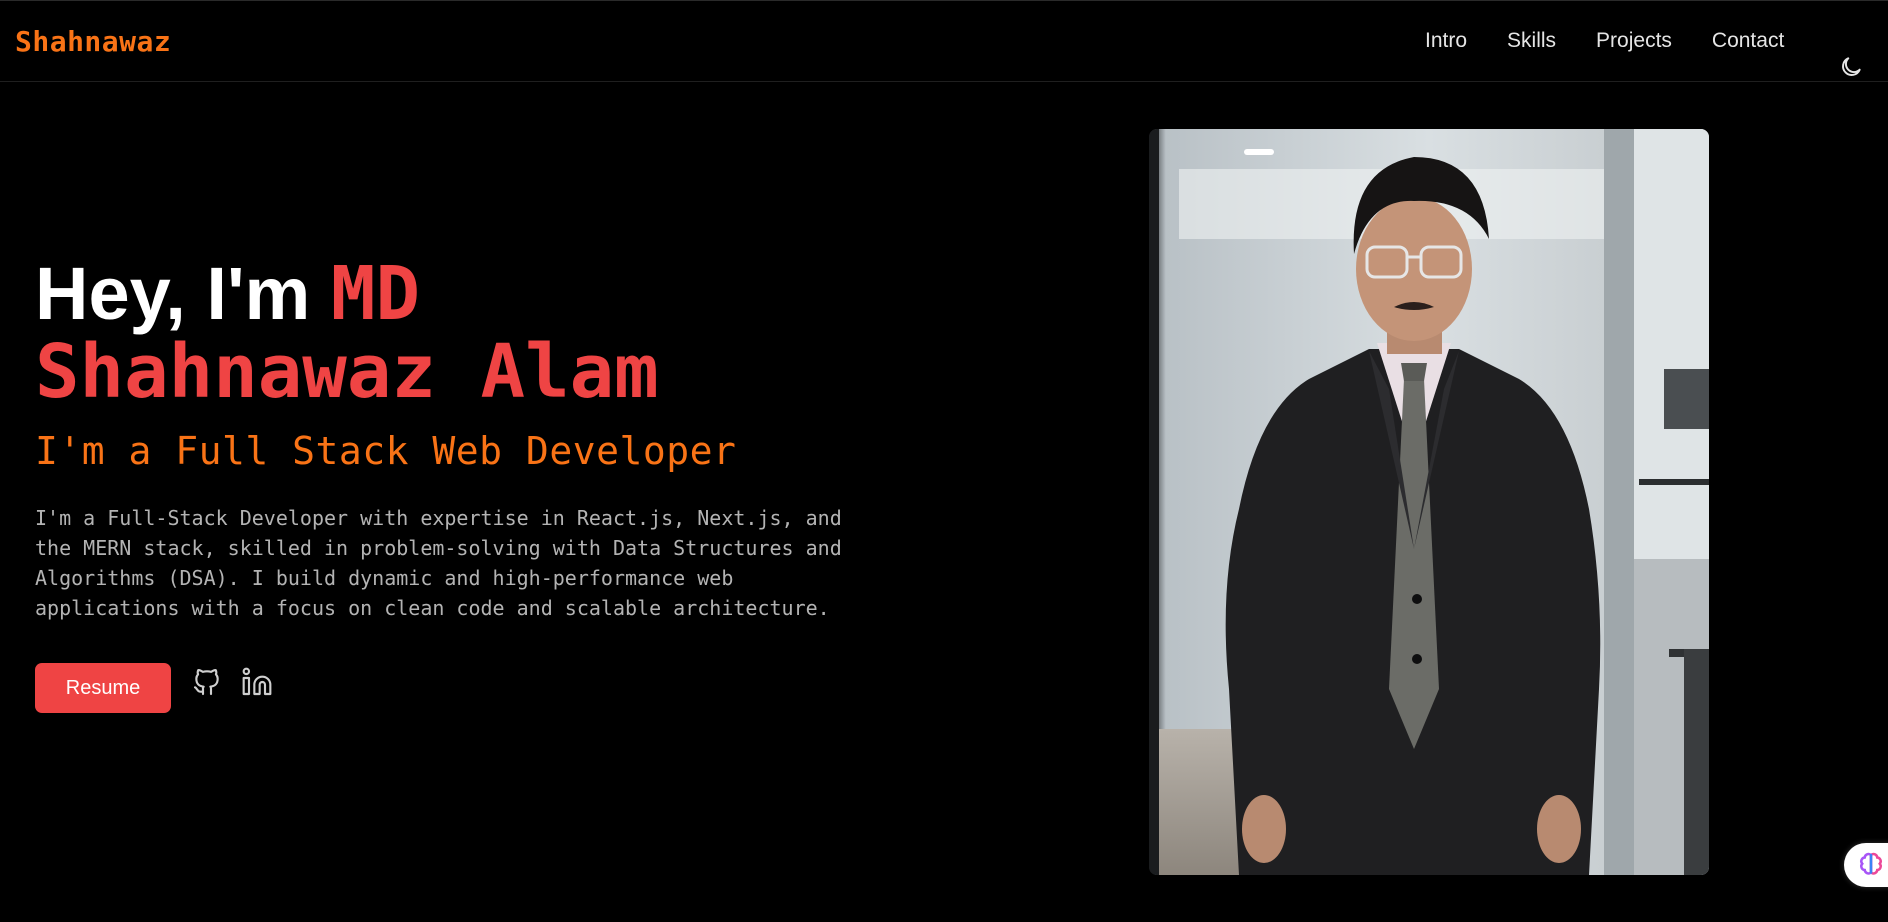 This screenshot has height=922, width=1888. What do you see at coordinates (475, 688) in the screenshot?
I see `hero-actions: Resume` at bounding box center [475, 688].